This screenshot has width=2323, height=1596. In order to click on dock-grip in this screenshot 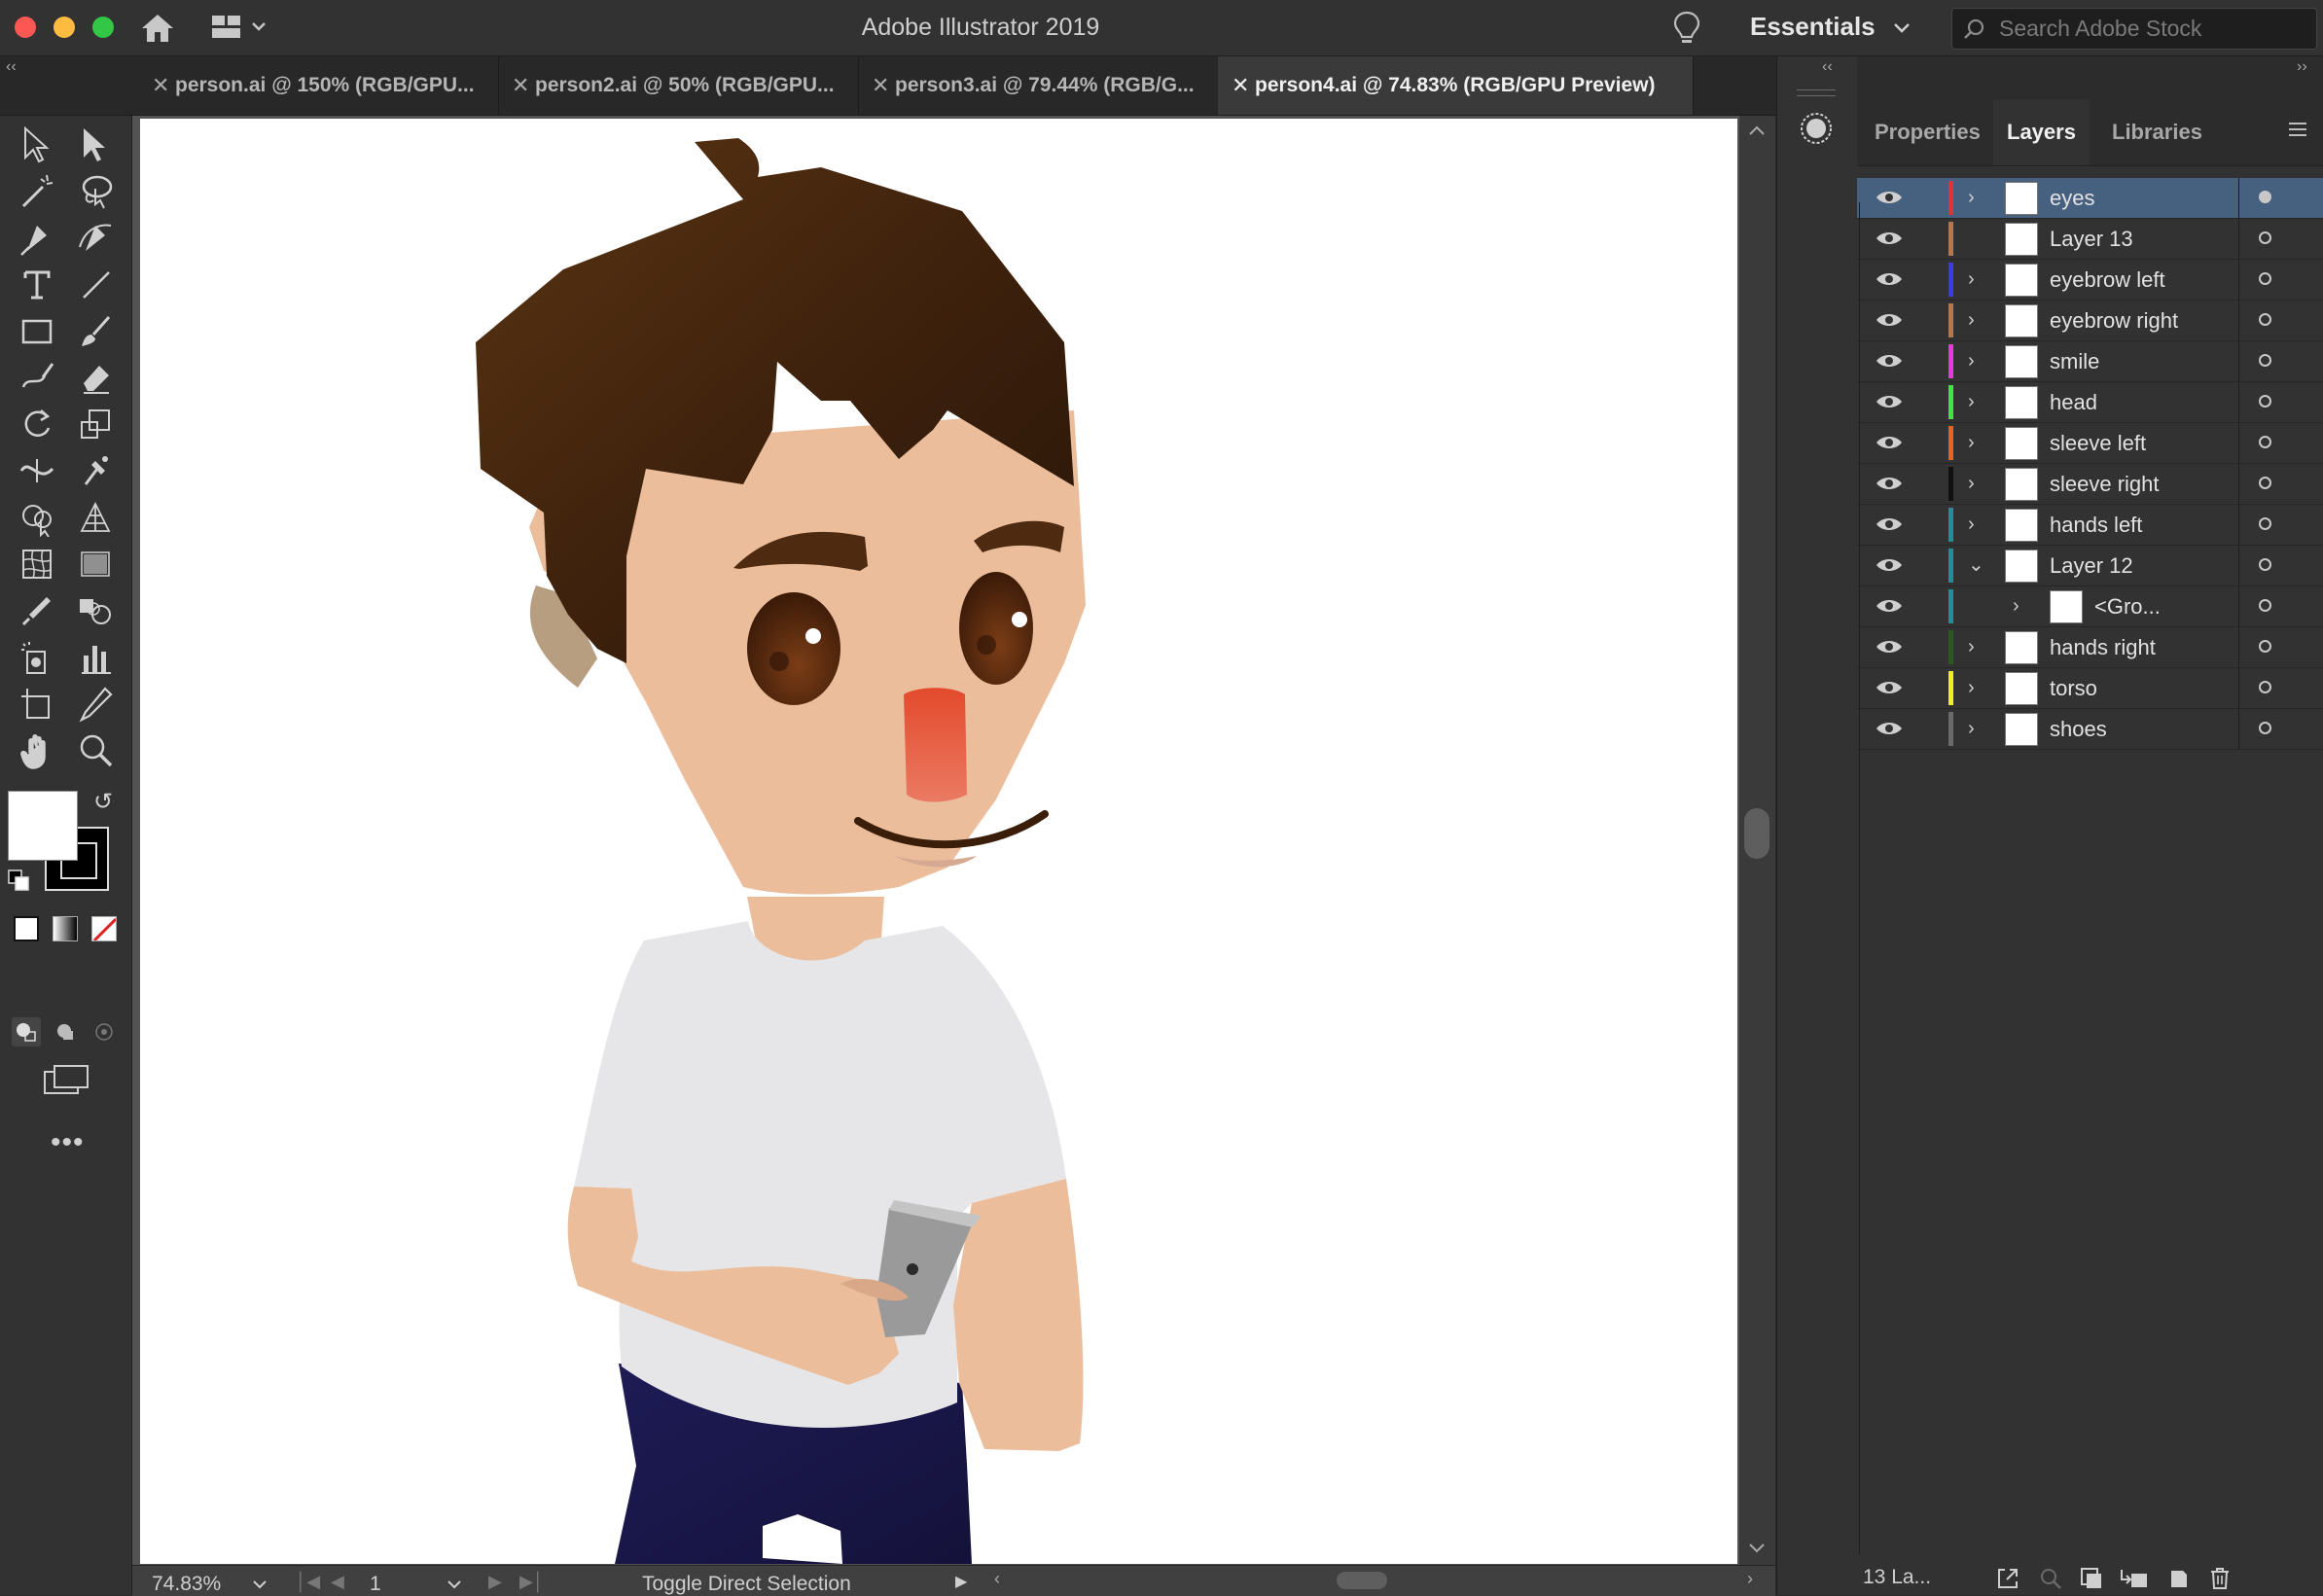, I will do `click(1816, 93)`.